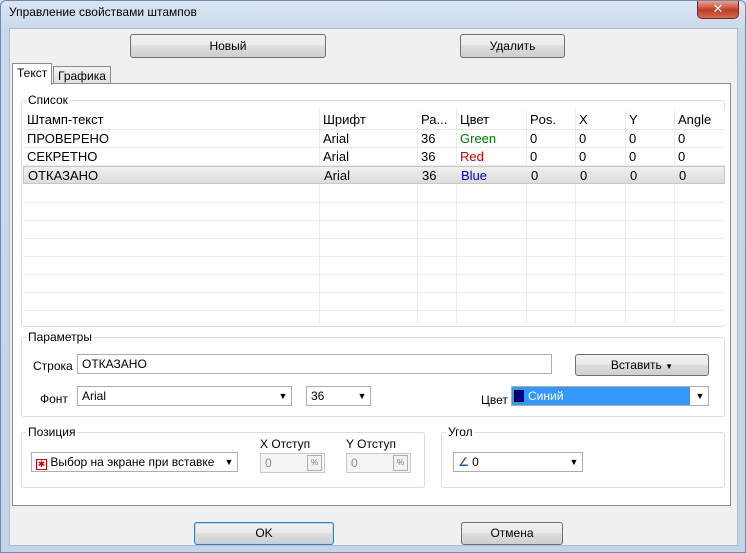  I want to click on col-header-pos: Pos., so click(550, 120).